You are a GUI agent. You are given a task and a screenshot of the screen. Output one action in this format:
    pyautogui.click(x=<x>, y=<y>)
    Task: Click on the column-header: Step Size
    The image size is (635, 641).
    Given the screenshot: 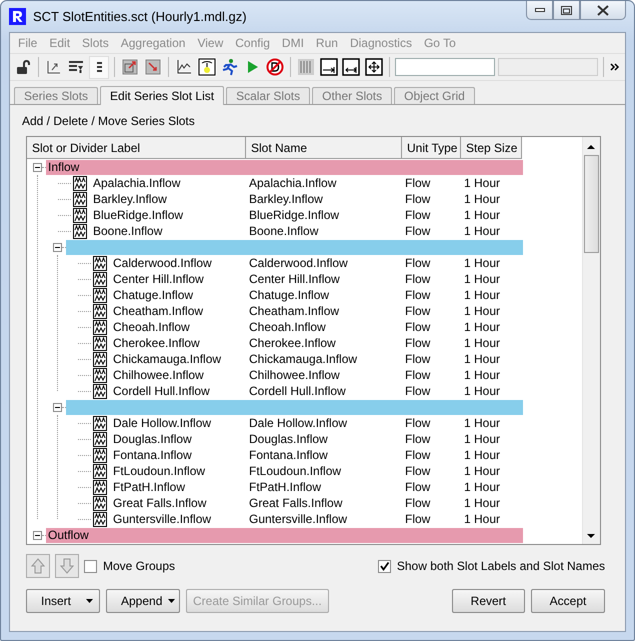 What is the action you would take?
    pyautogui.click(x=491, y=148)
    